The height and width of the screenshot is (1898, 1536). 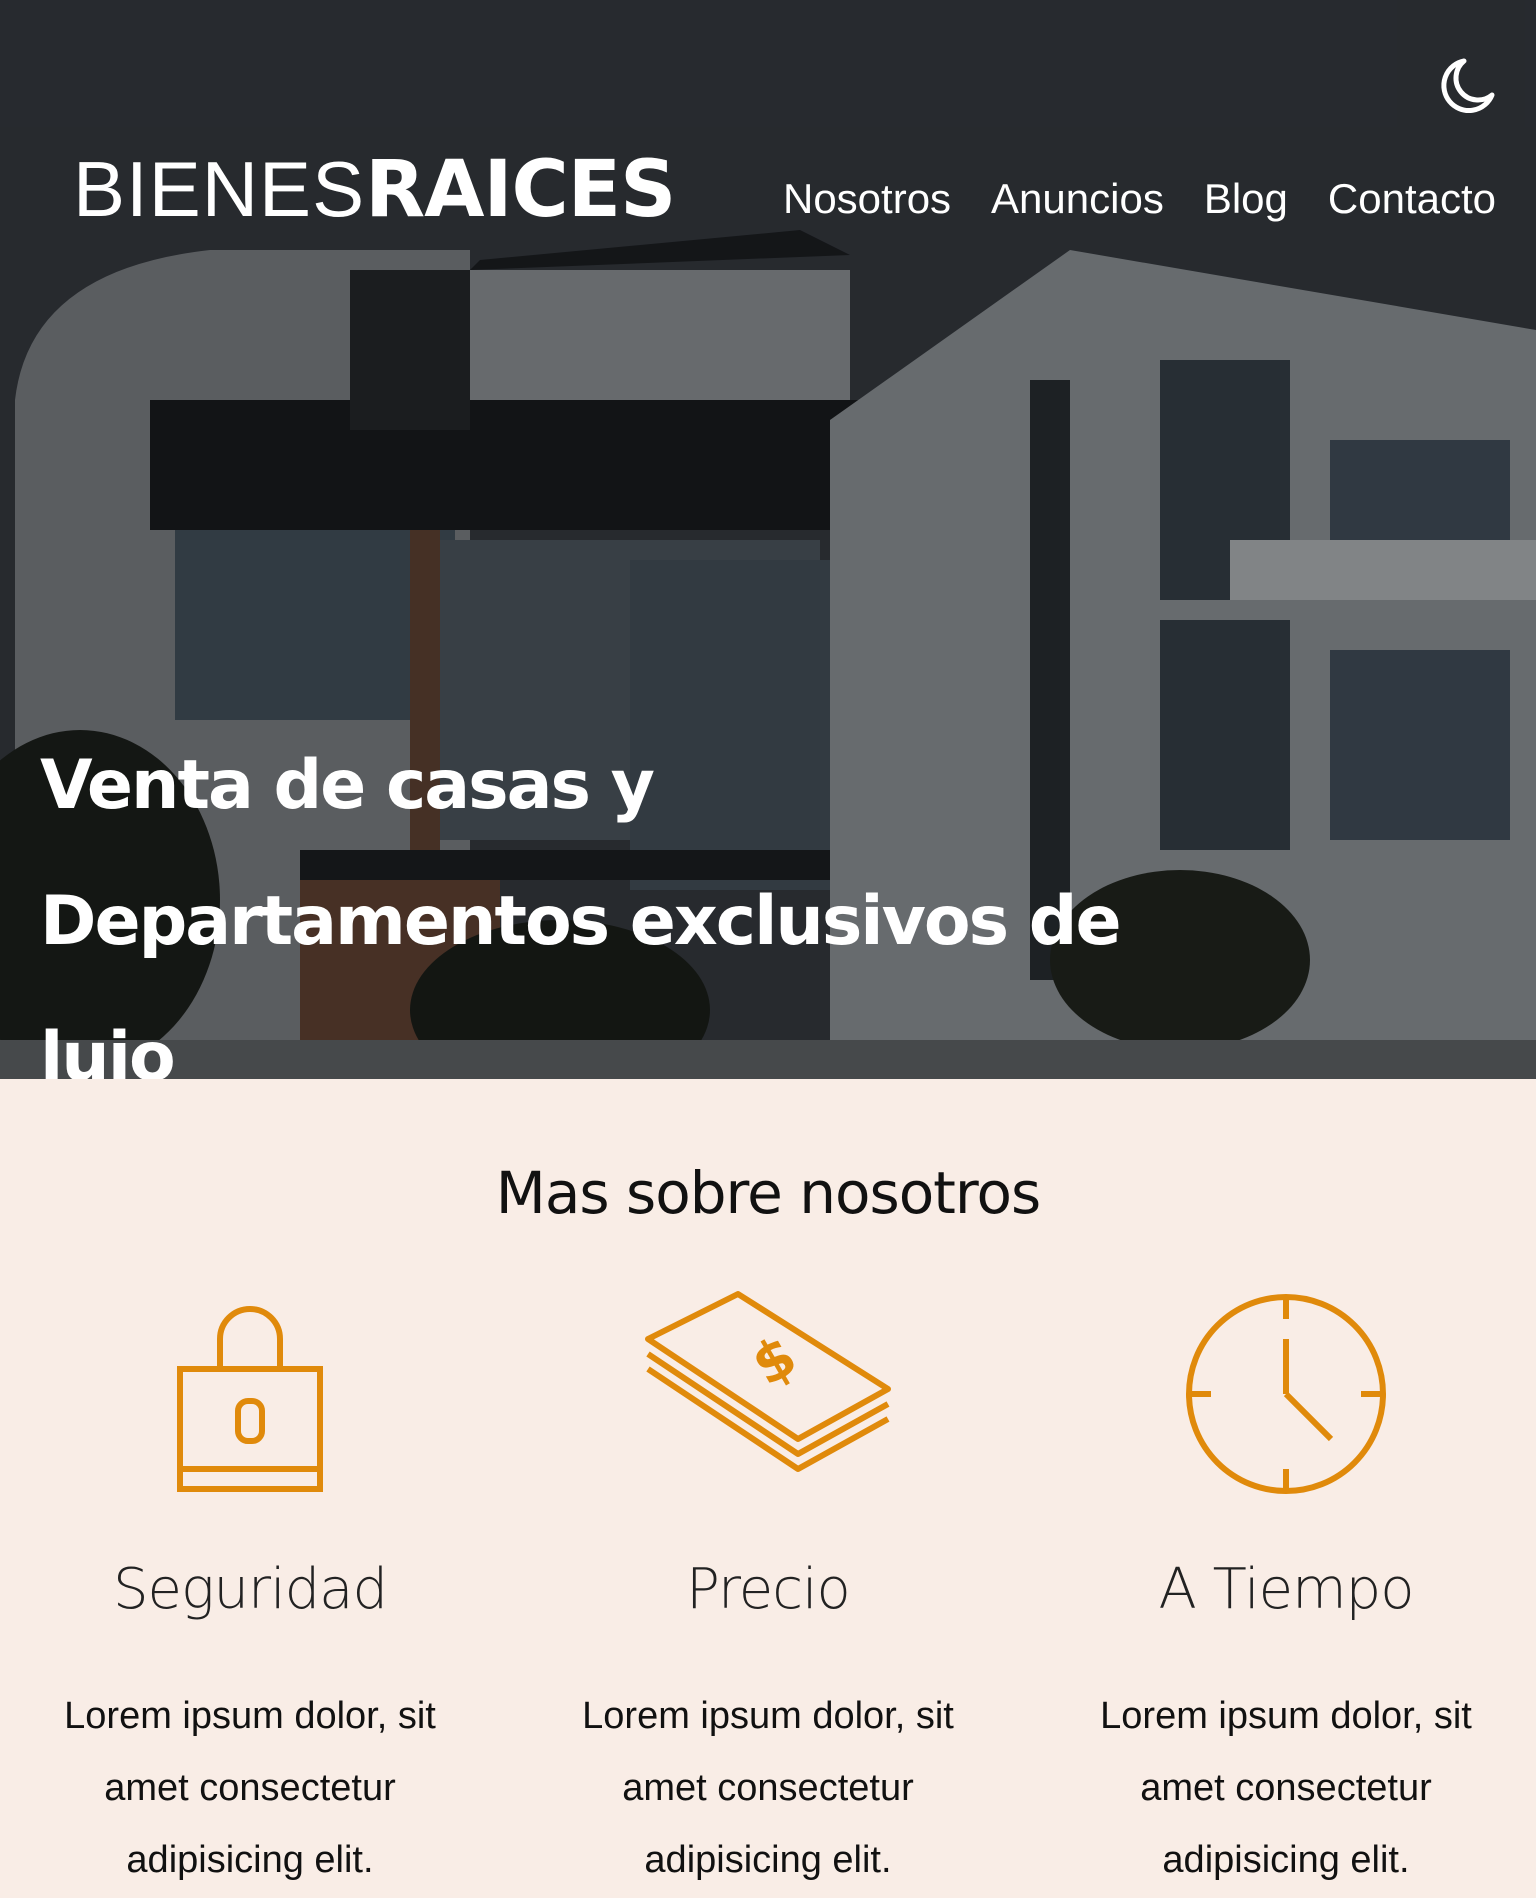 I want to click on site-logo: BIENESRAICES, so click(x=374, y=189).